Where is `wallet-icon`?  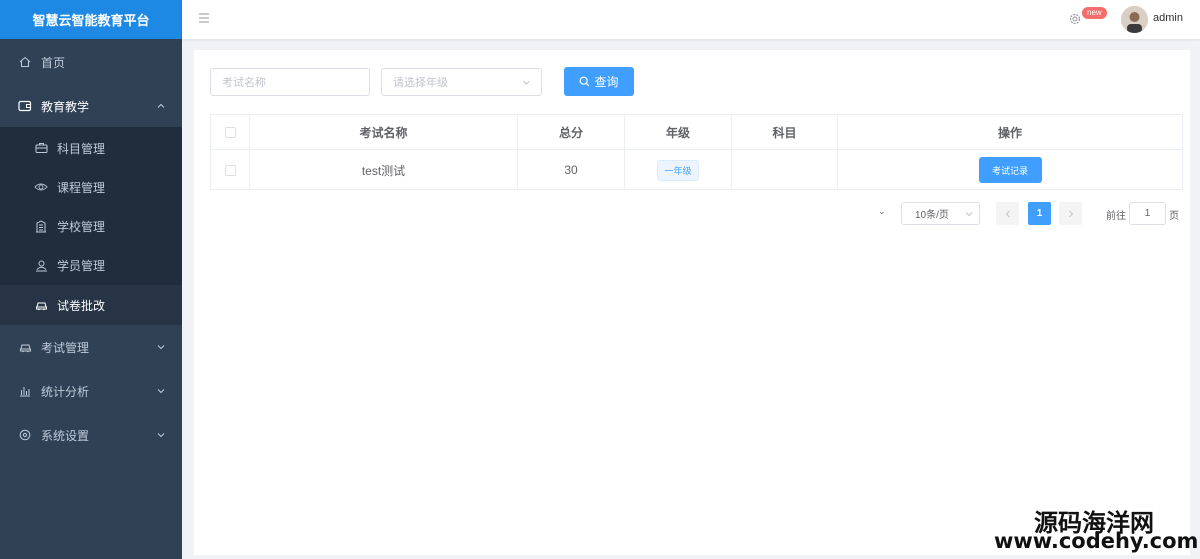
wallet-icon is located at coordinates (25, 106).